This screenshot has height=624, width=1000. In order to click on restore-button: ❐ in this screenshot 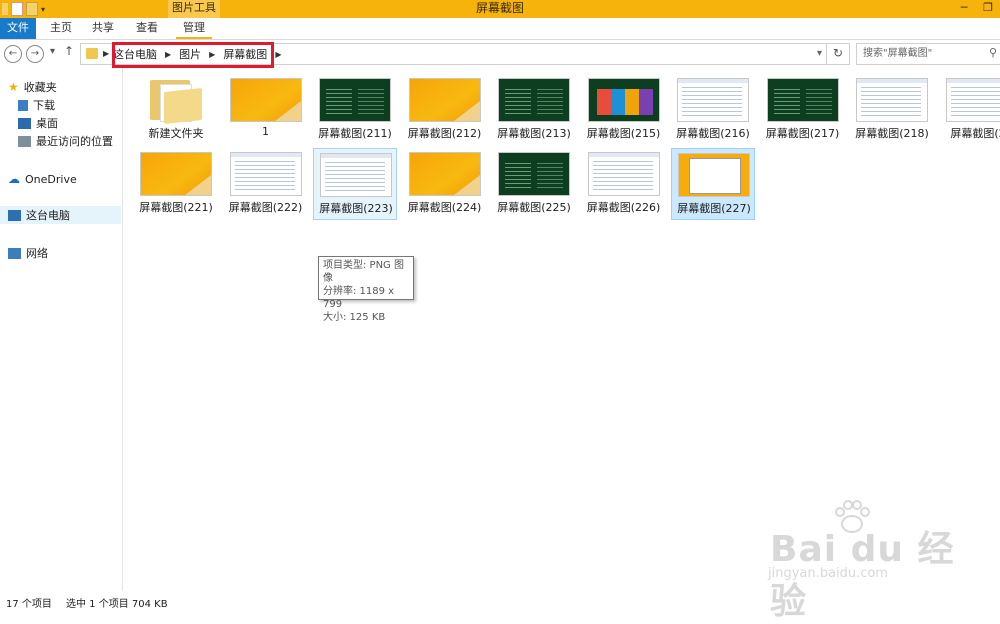, I will do `click(988, 9)`.